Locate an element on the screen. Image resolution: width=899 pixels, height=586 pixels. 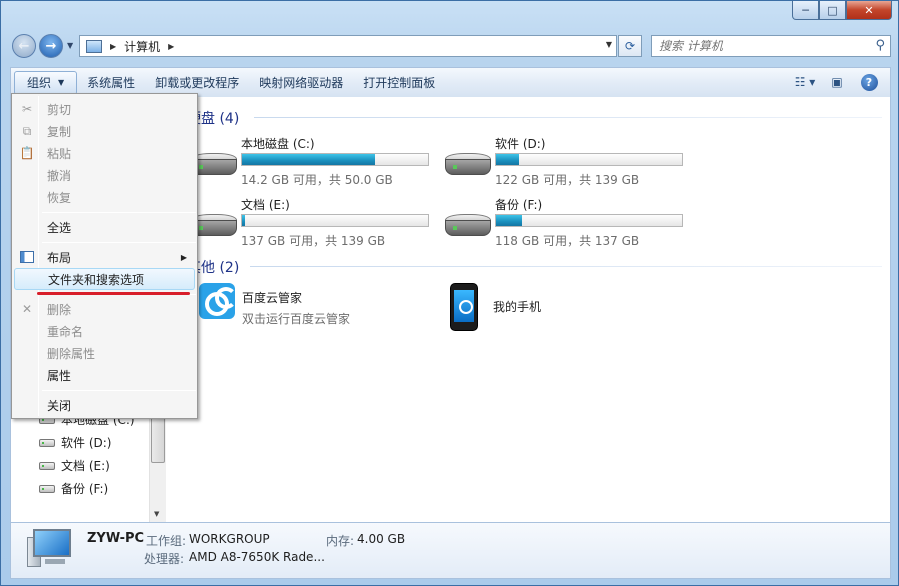
forward-arrow-icon: → is located at coordinates (51, 46).